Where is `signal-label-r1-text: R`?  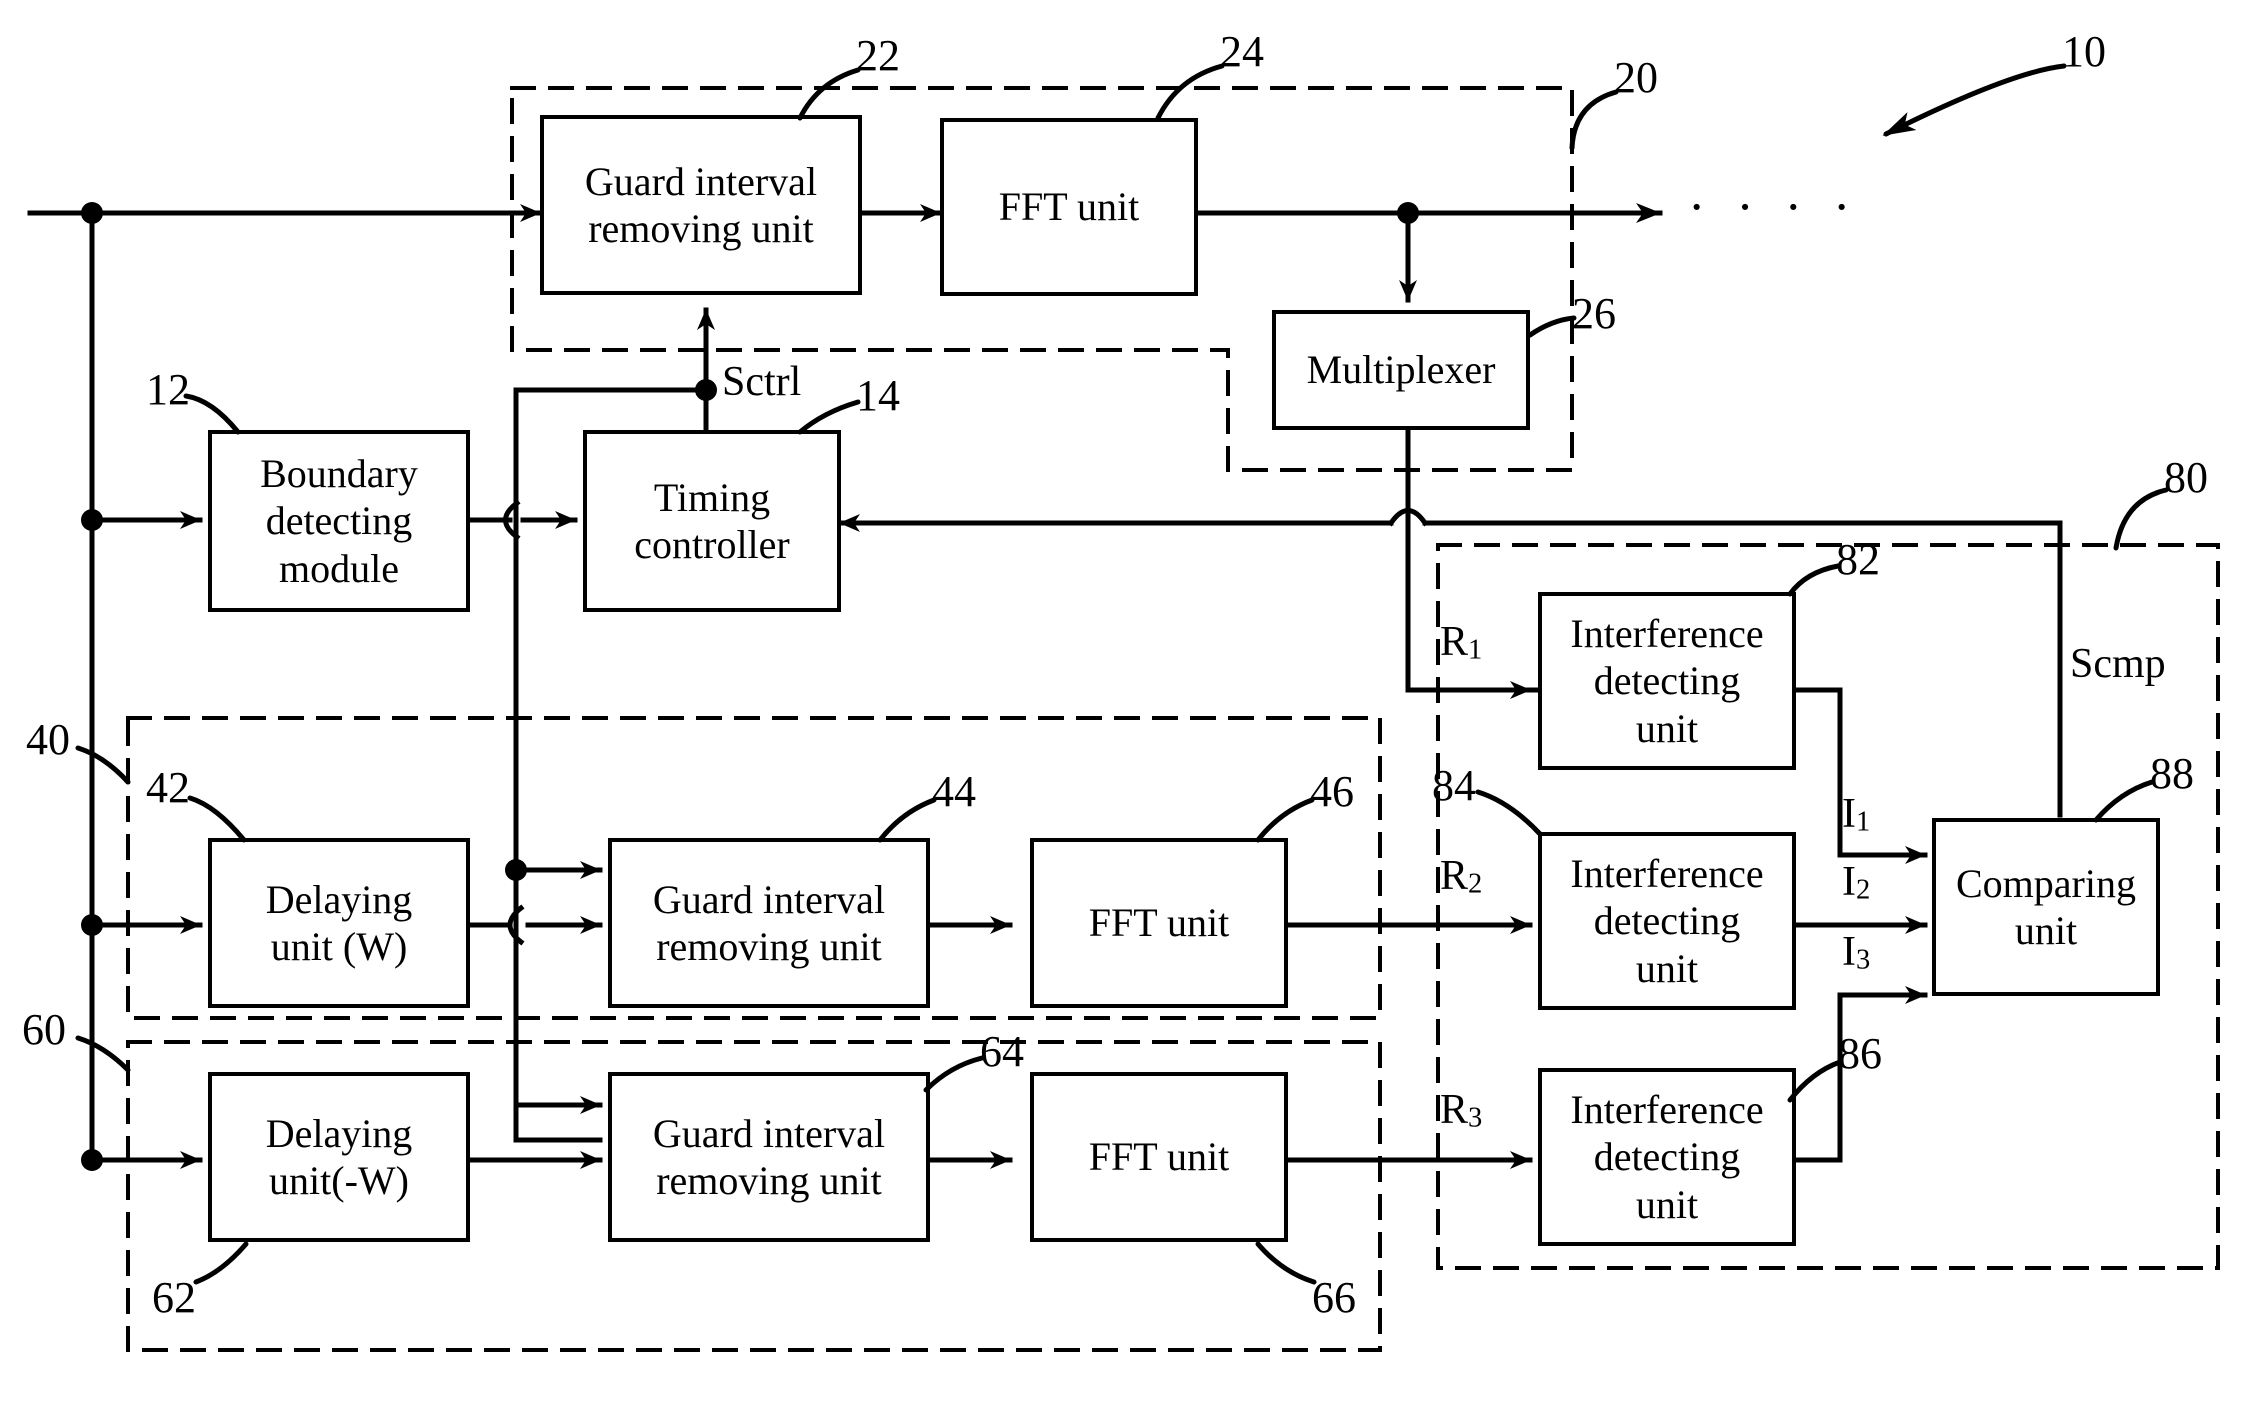
signal-label-r1-text: R is located at coordinates (1454, 642).